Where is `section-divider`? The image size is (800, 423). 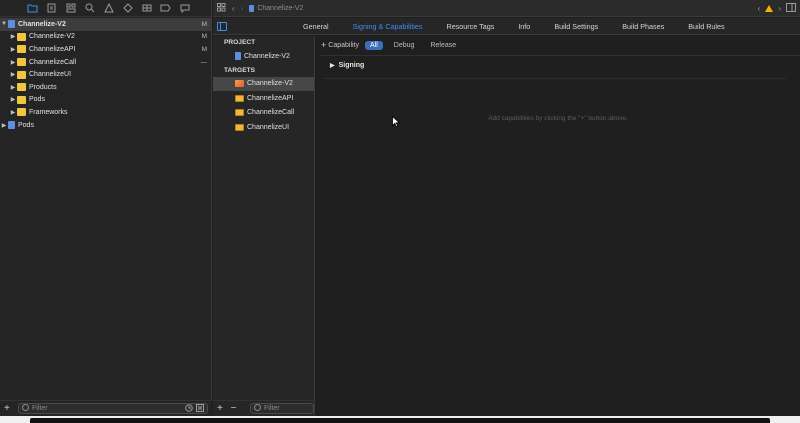 section-divider is located at coordinates (555, 78).